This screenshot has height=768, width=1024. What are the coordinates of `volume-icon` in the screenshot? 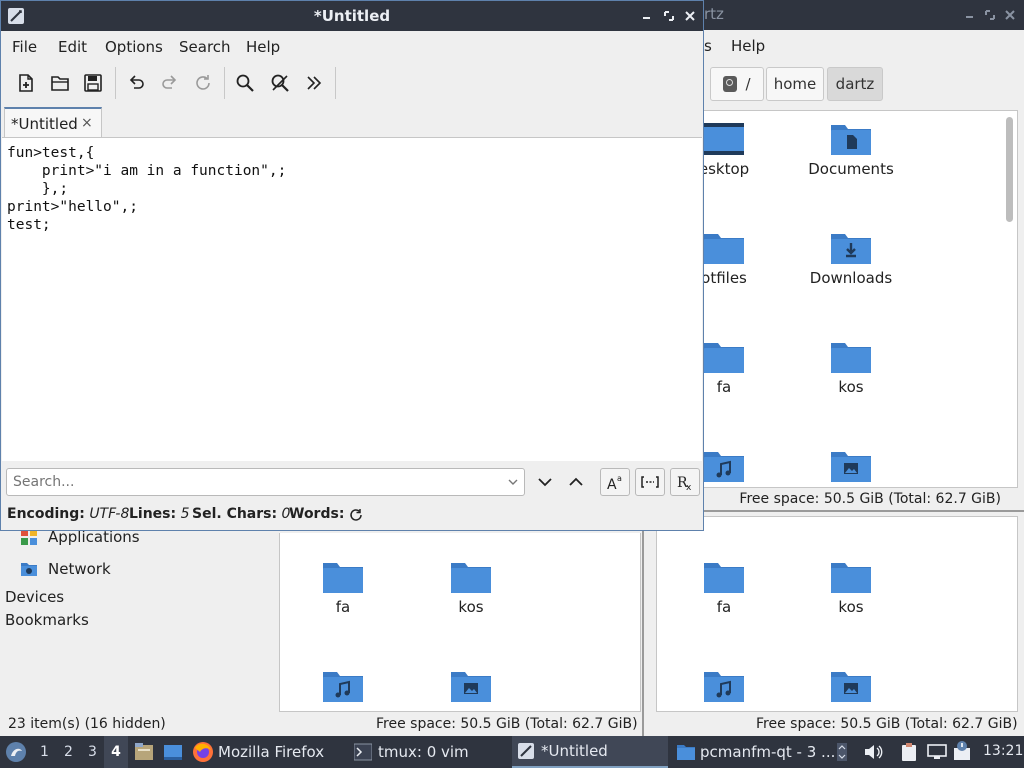 It's located at (873, 752).